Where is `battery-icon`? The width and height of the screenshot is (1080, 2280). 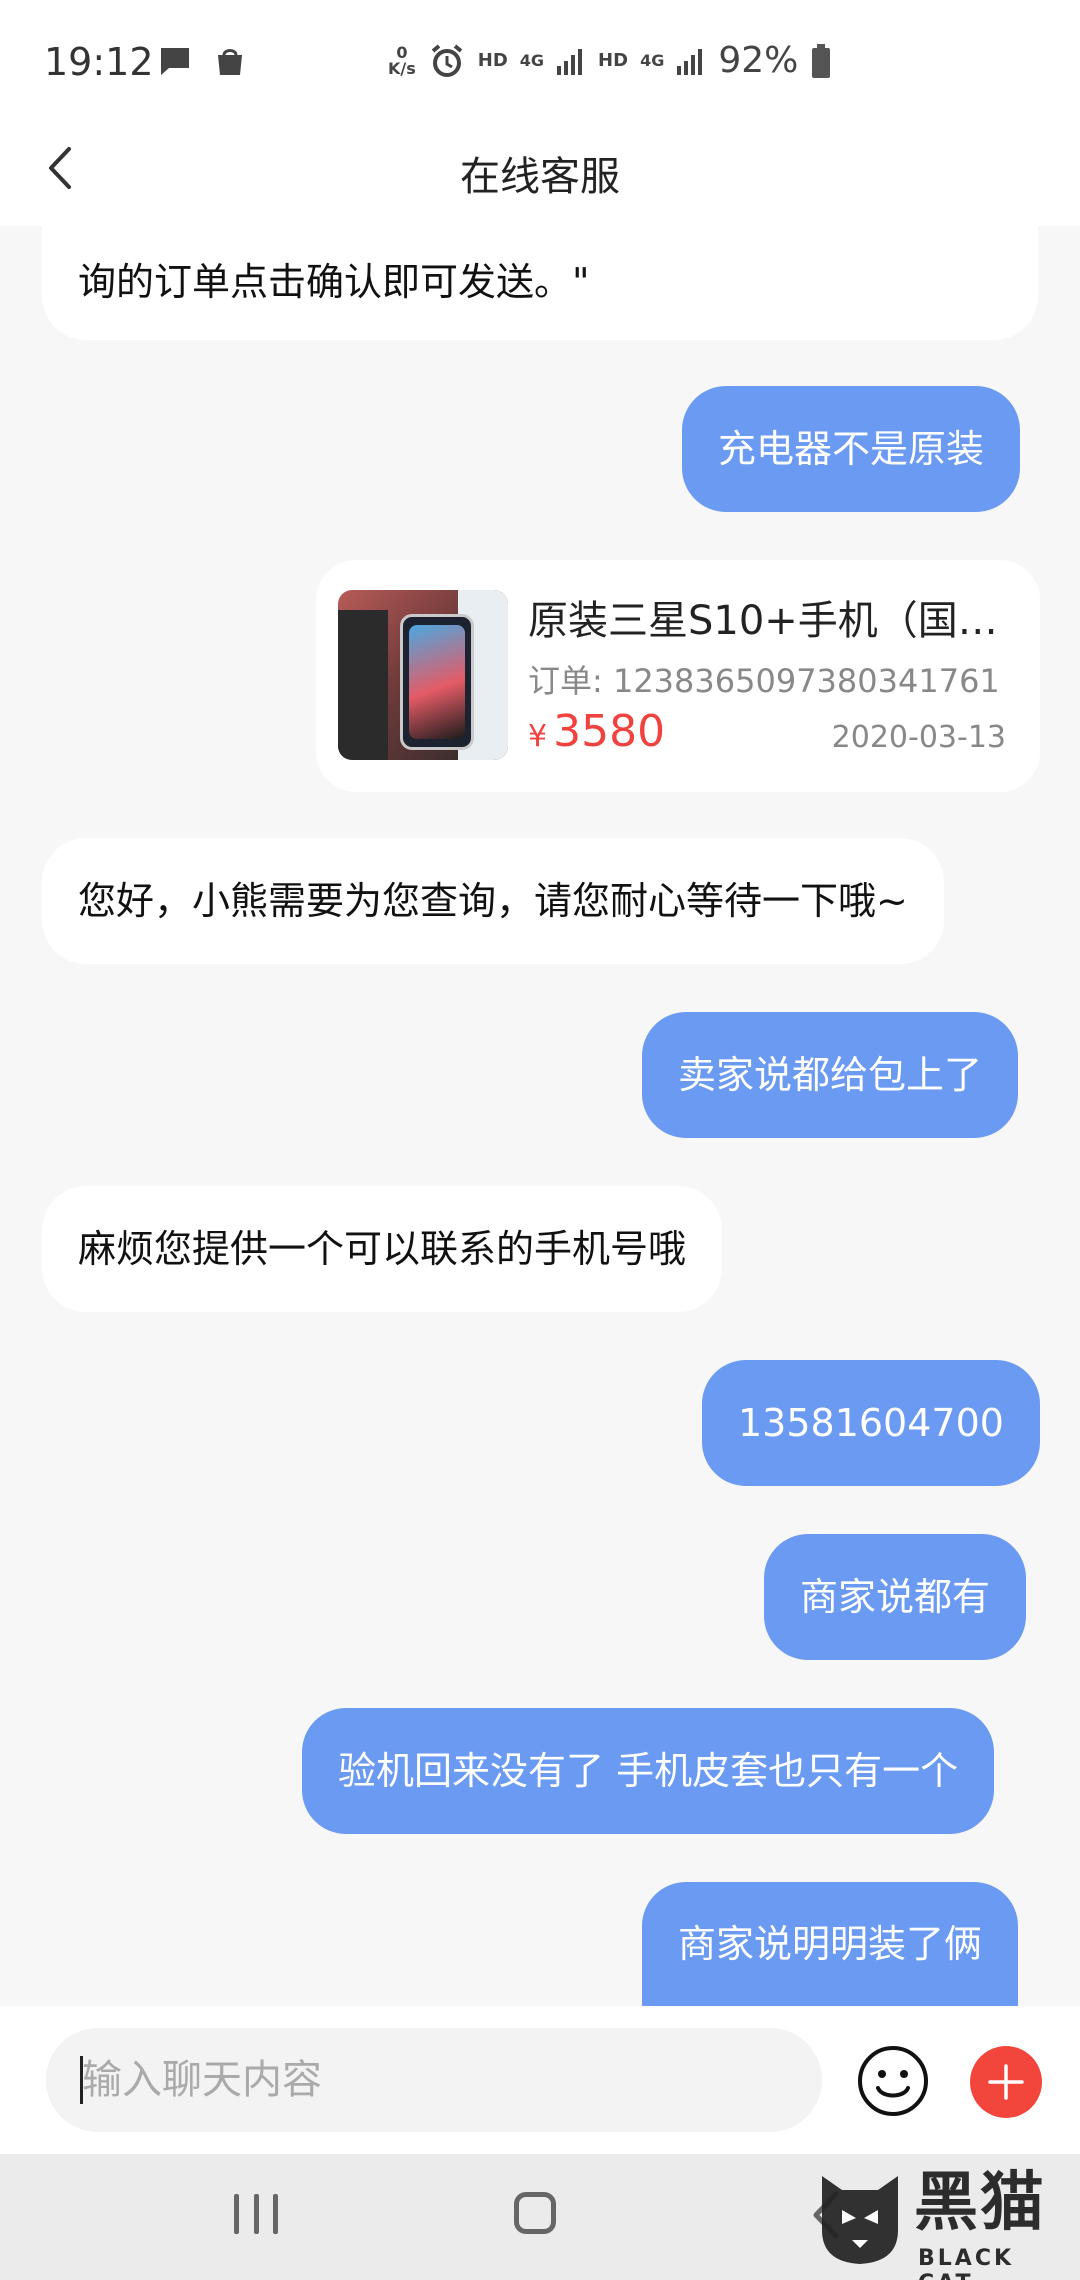 battery-icon is located at coordinates (821, 60).